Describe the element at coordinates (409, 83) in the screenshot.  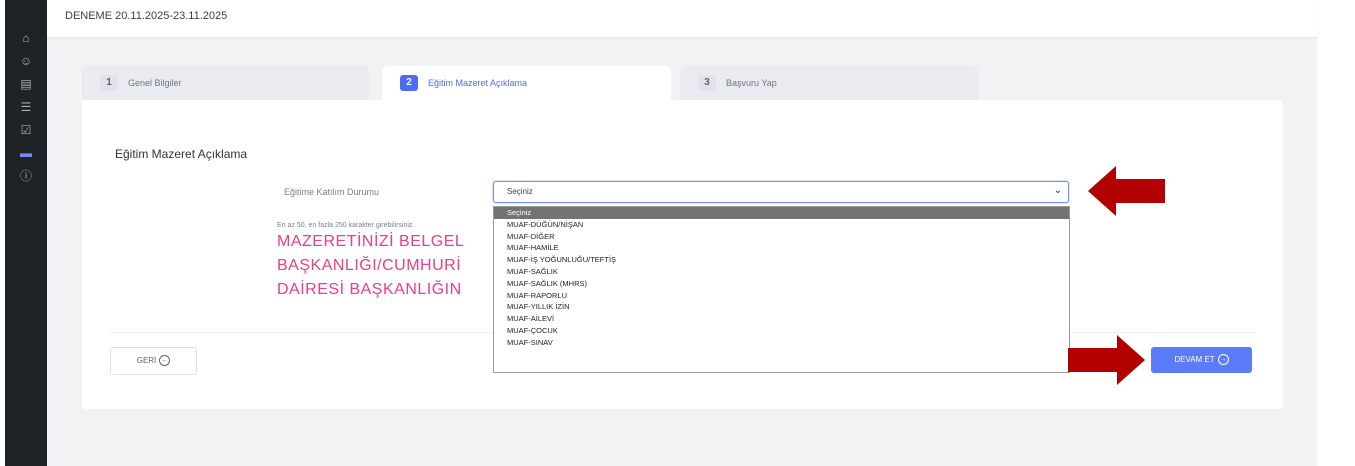
I see `tab-number: 2` at that location.